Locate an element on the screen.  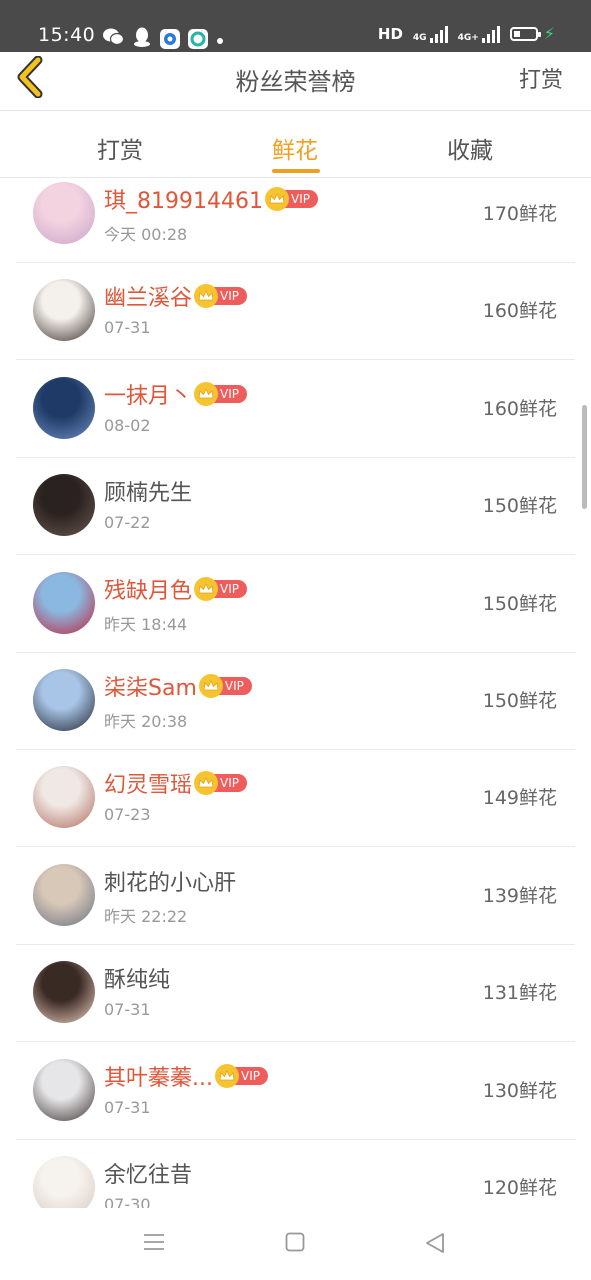
flower-count: 139鲜花 is located at coordinates (519, 896).